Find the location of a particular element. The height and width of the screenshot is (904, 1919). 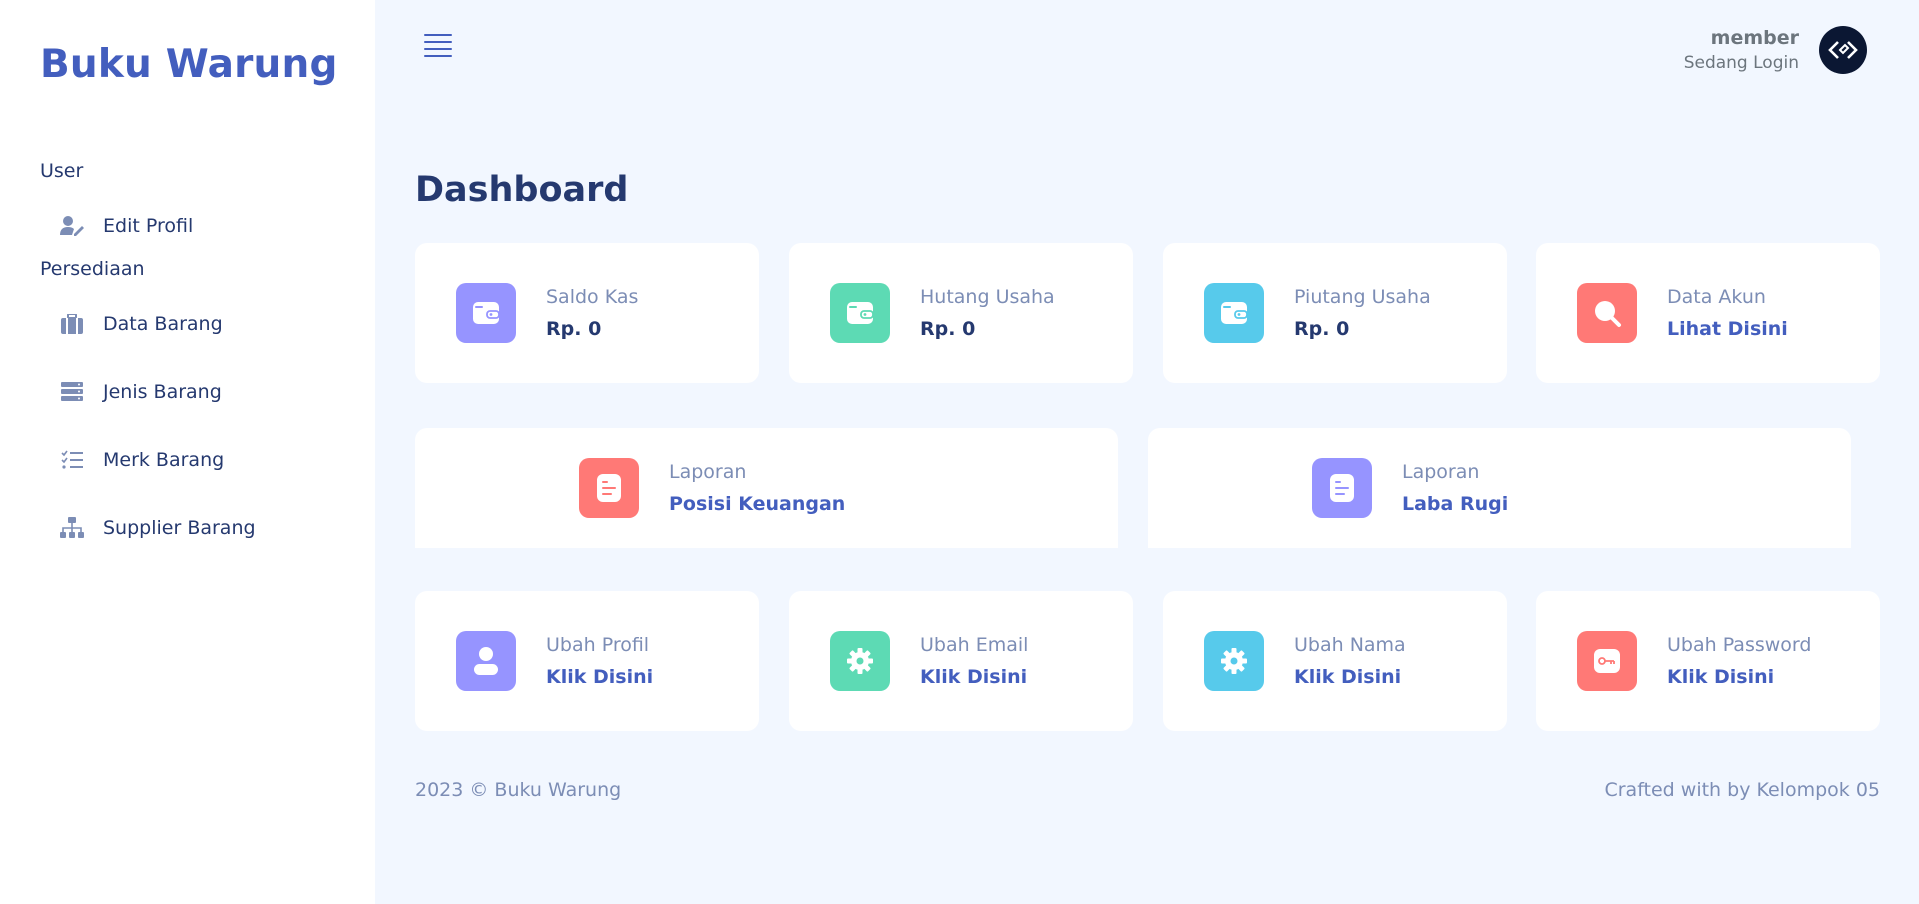

menu-section-persediaan: Persediaan is located at coordinates (92, 269).